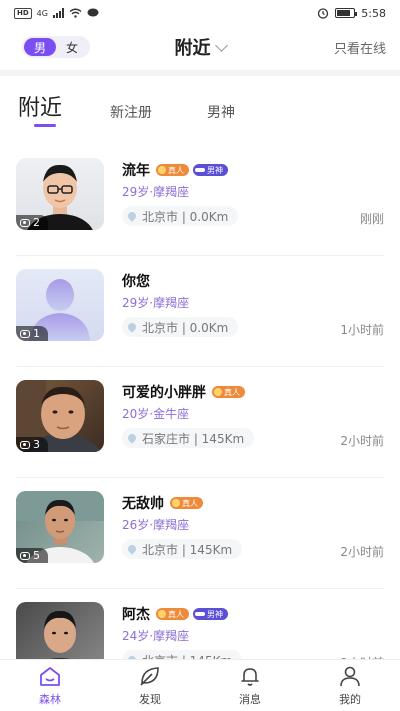  What do you see at coordinates (45, 125) in the screenshot?
I see `active-tab-indicator` at bounding box center [45, 125].